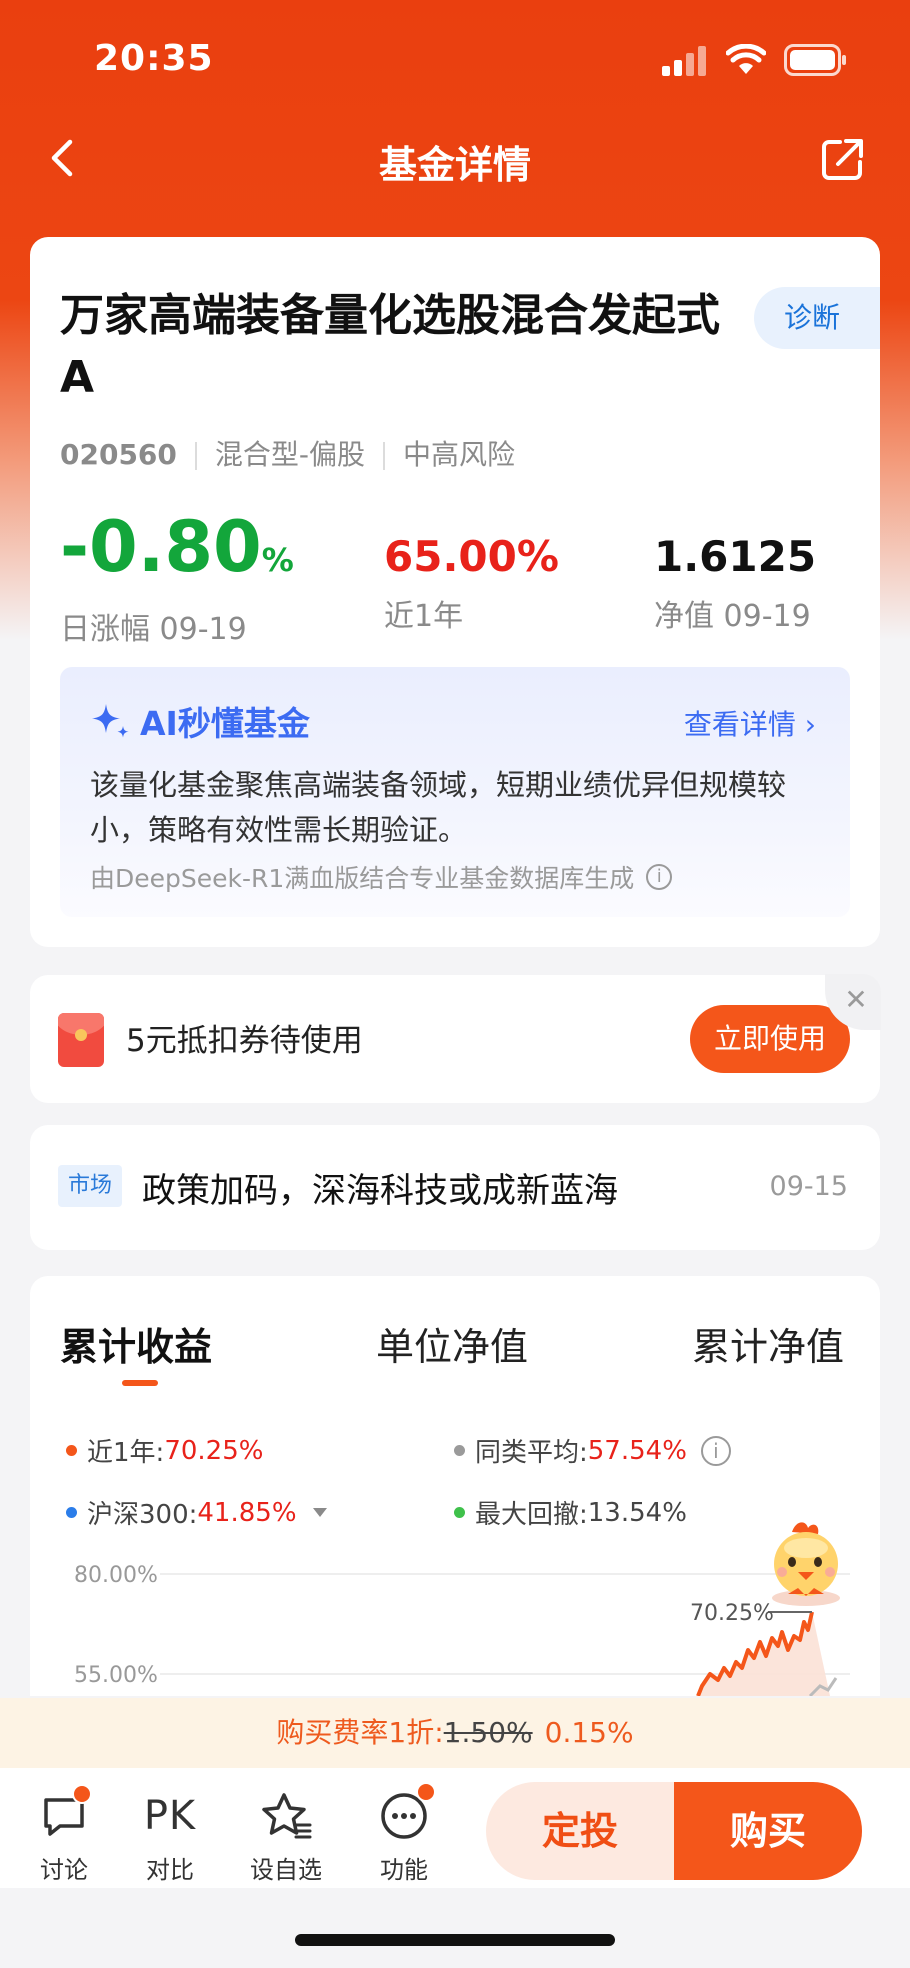 The height and width of the screenshot is (1968, 910). I want to click on legend-label: 近1年:, so click(126, 1453).